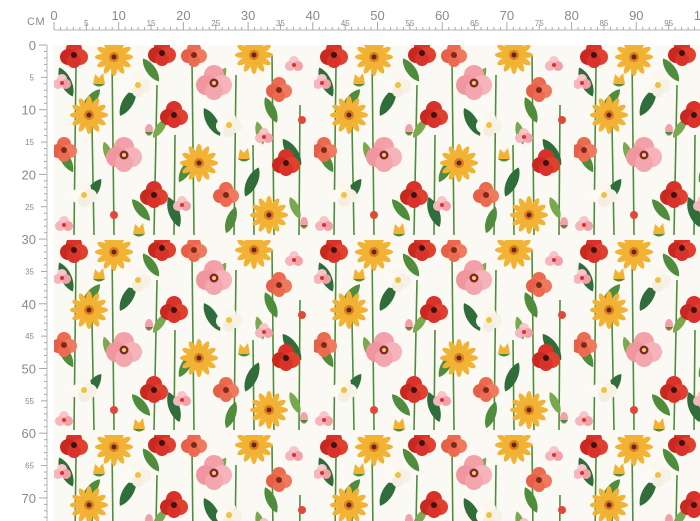 This screenshot has height=521, width=700. I want to click on top-ruler-minor-label: 65, so click(474, 23).